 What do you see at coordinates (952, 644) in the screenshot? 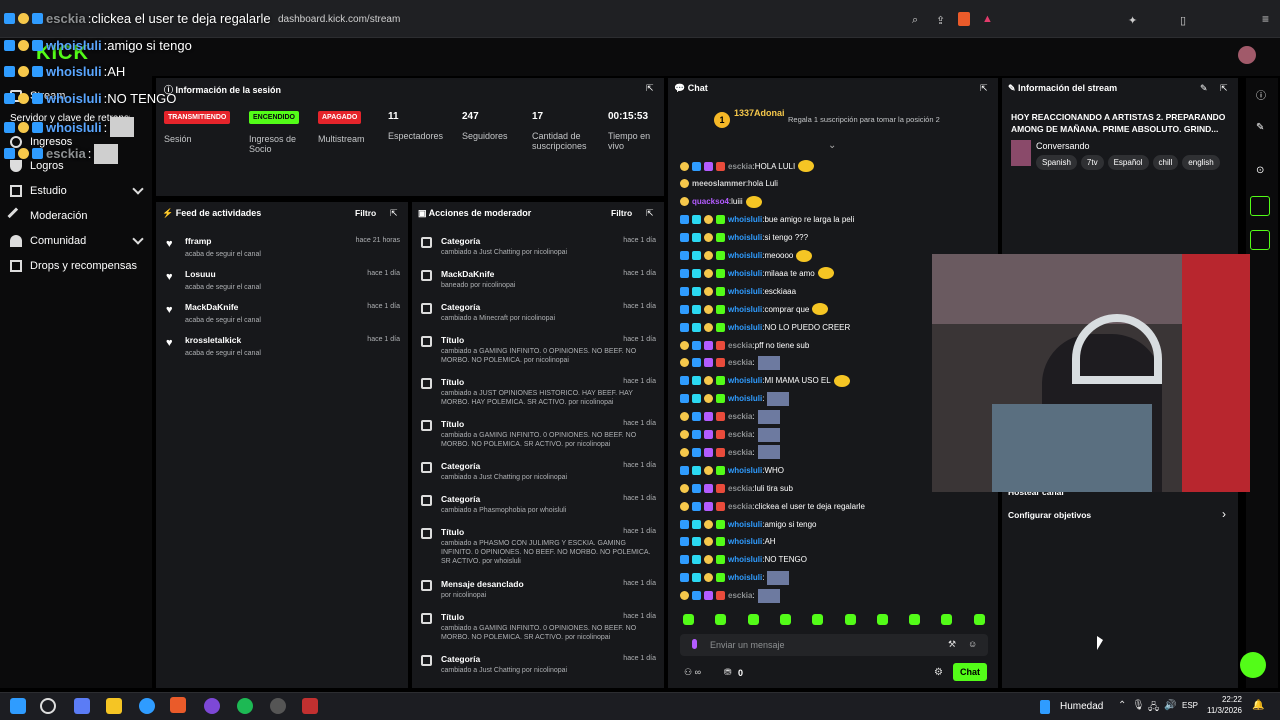
I see `emote-picker-icon: ⚒` at bounding box center [952, 644].